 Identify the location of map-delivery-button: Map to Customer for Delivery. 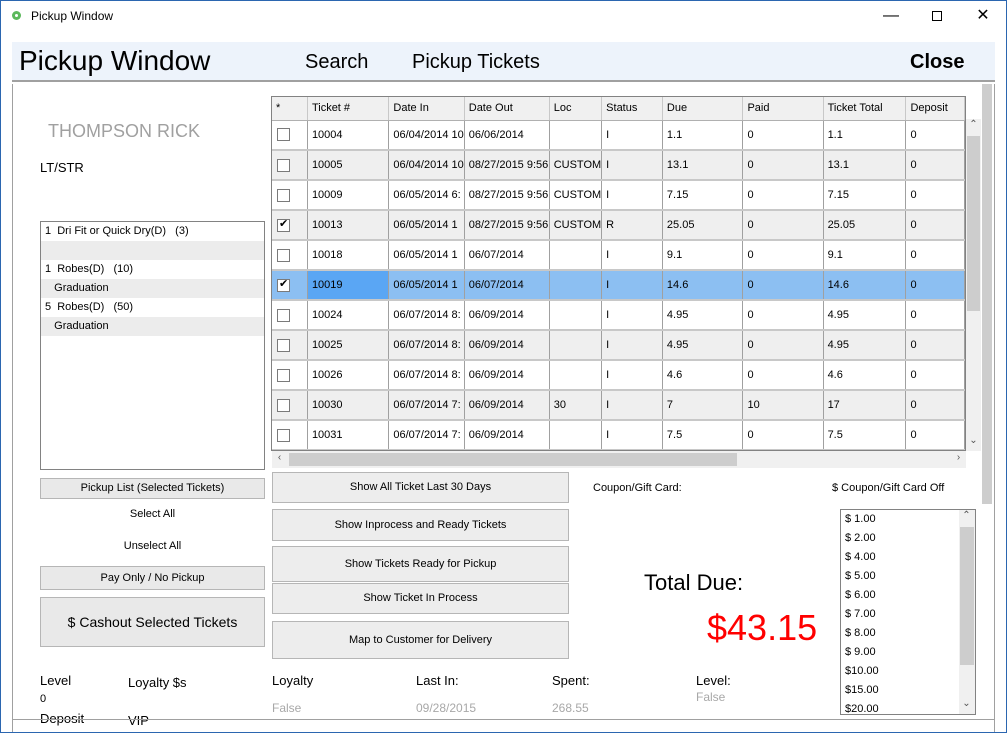
(420, 640).